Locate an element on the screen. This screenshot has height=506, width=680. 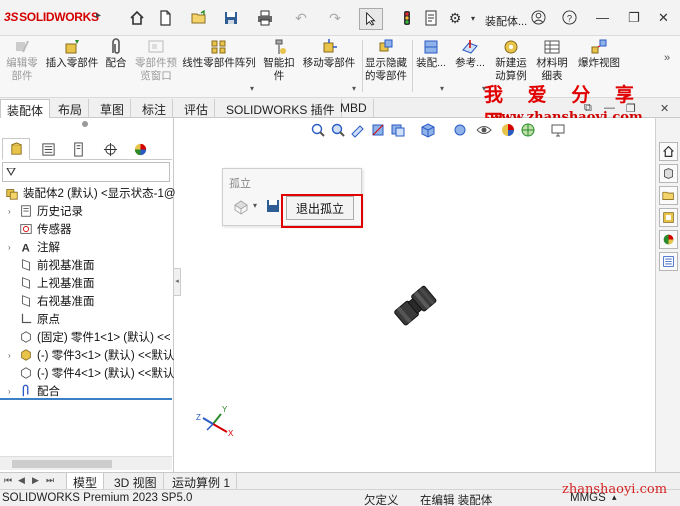
new-motion-study-button: 新建运 动算例 is located at coordinates (511, 60).